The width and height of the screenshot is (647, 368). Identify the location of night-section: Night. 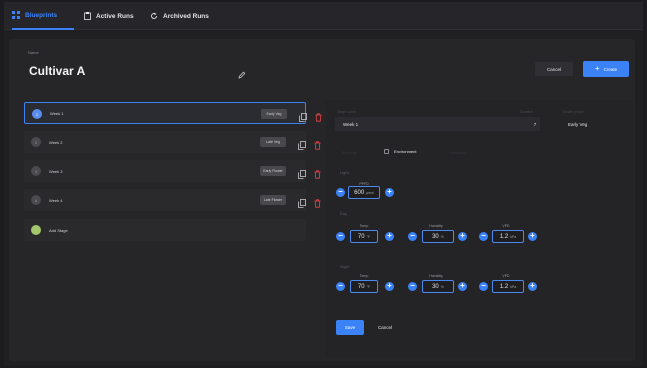
(345, 266).